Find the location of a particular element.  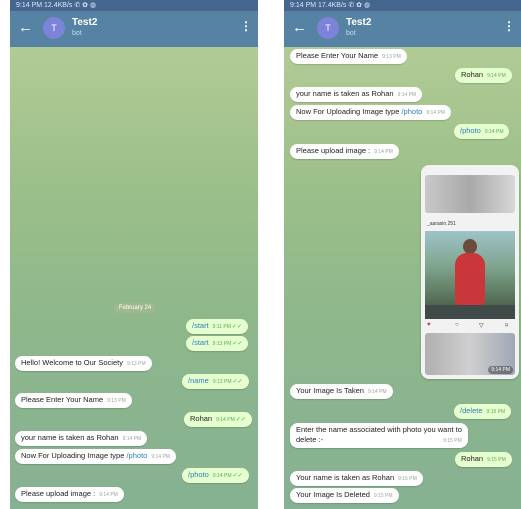

message-outgoing: /start 9:11 PM✓✓ is located at coordinates (217, 326).